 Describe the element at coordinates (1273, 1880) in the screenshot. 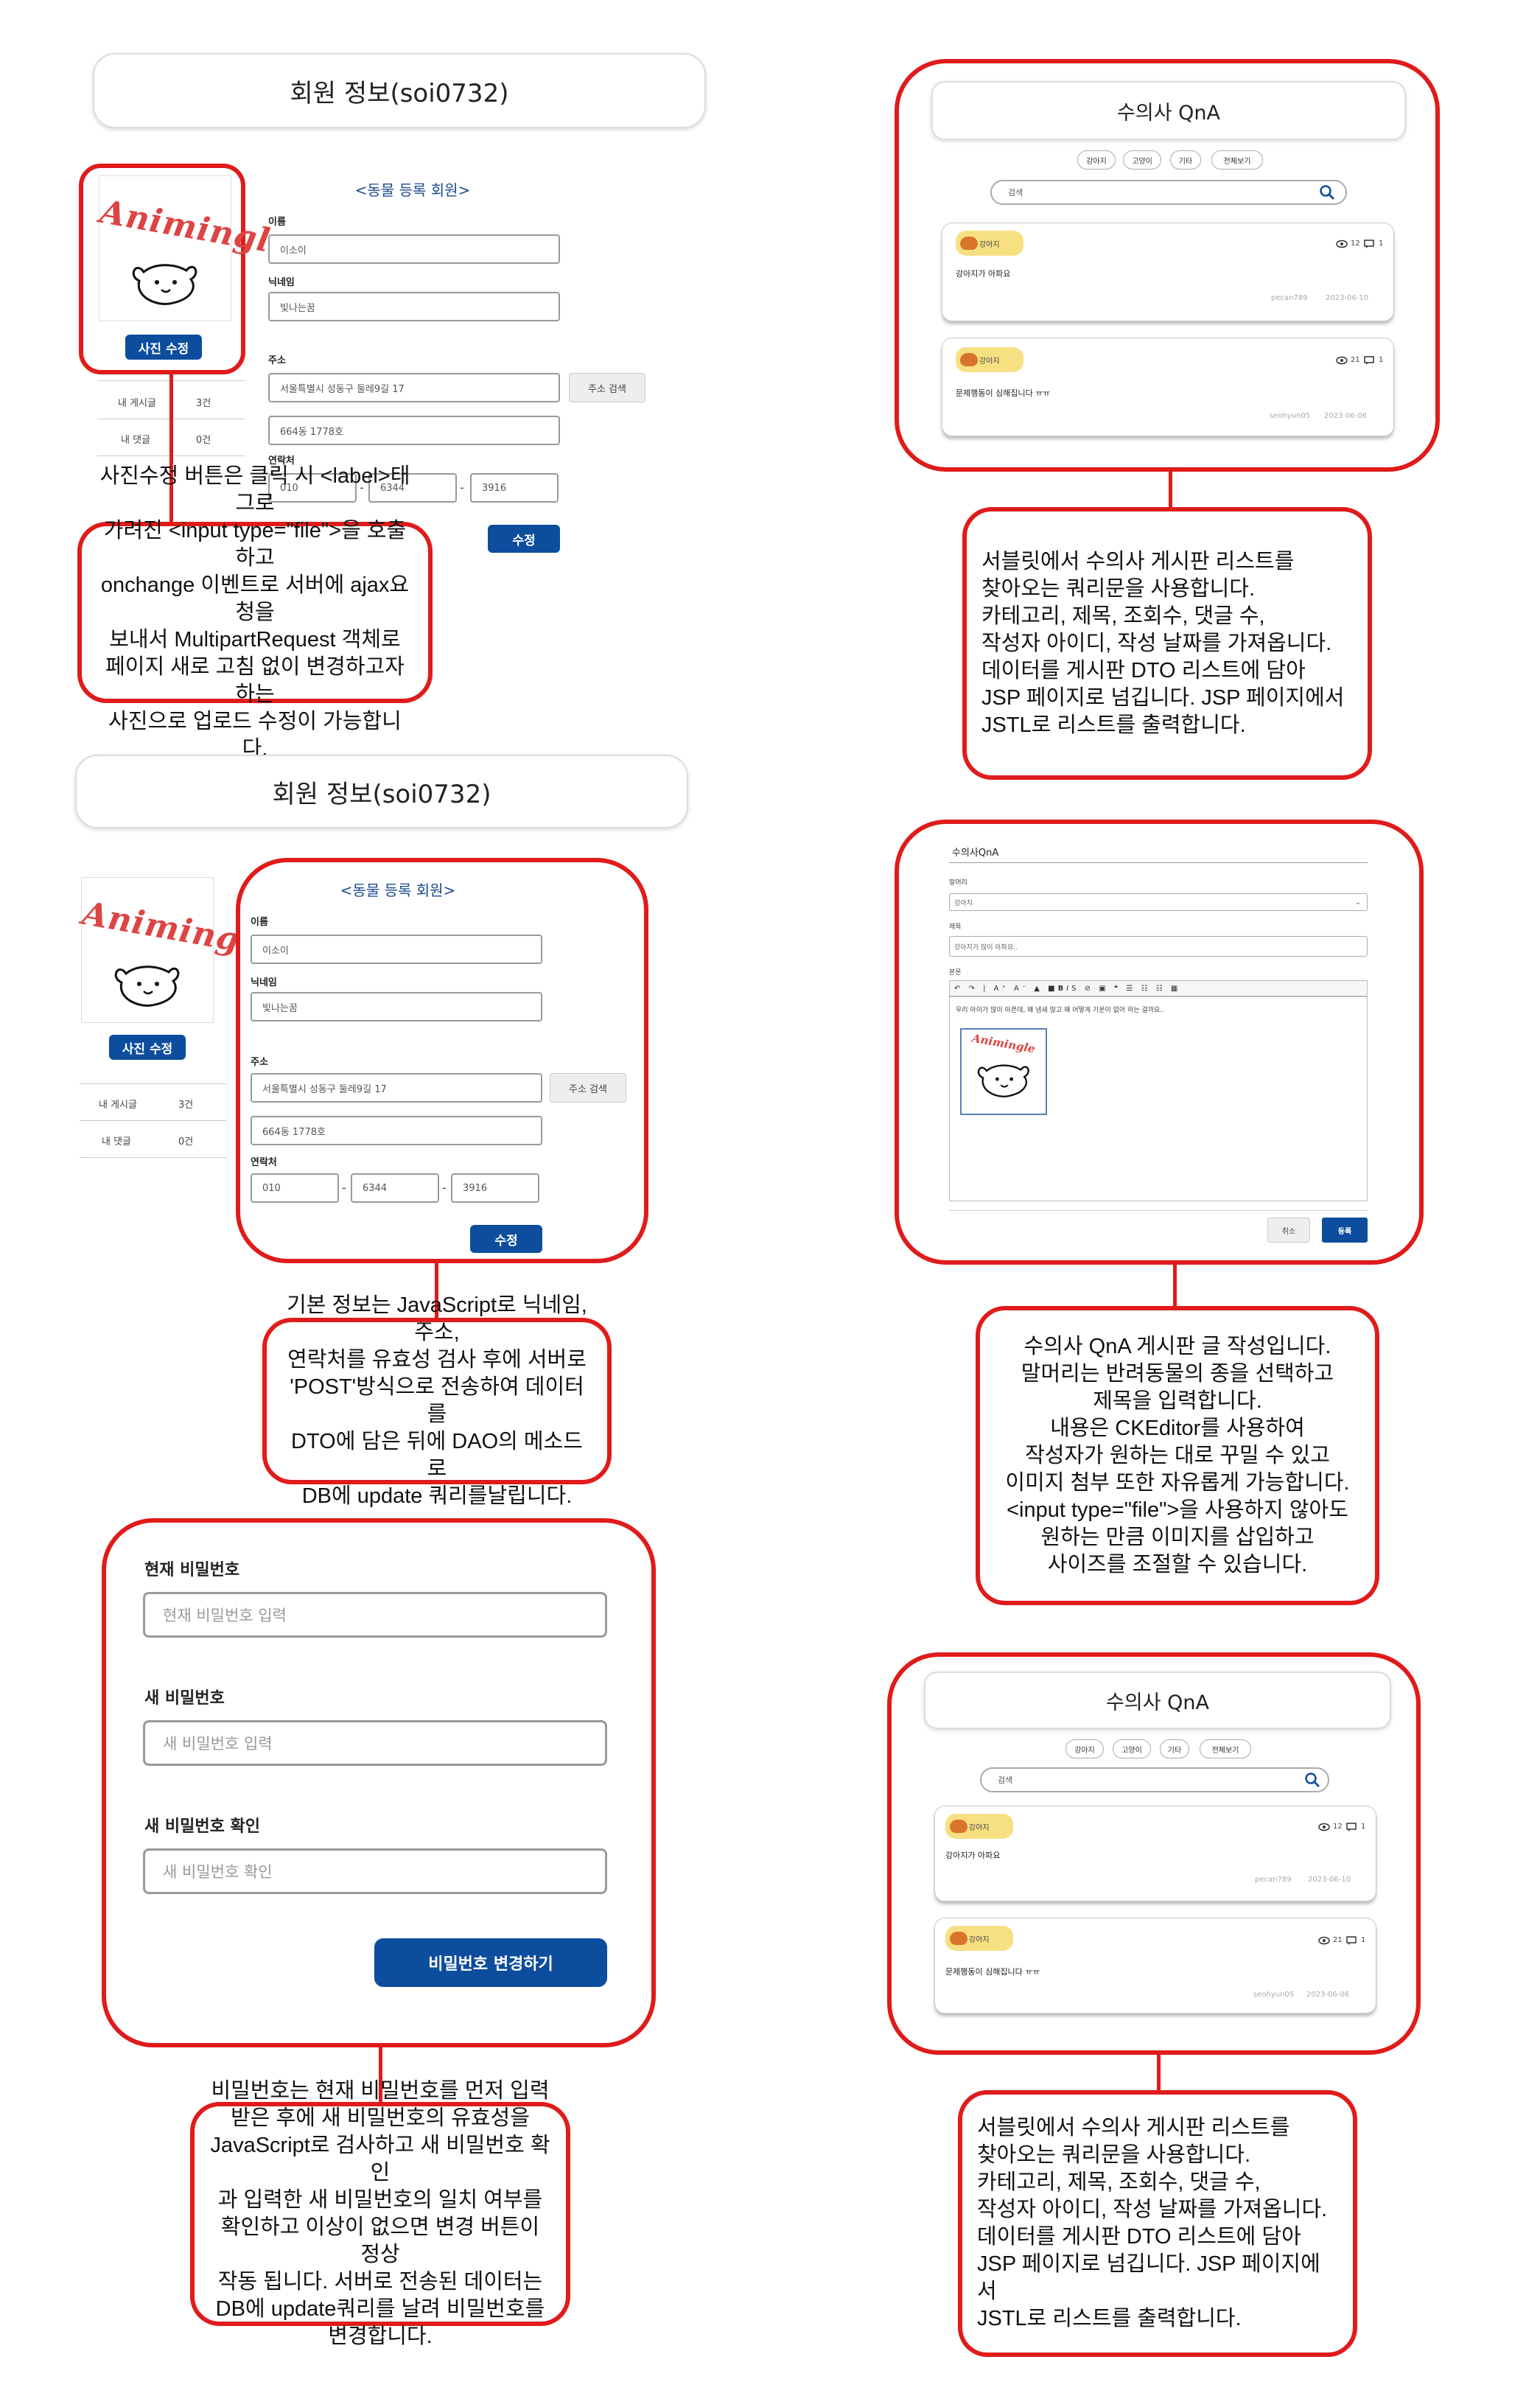

I see `post-author: pecan789` at that location.